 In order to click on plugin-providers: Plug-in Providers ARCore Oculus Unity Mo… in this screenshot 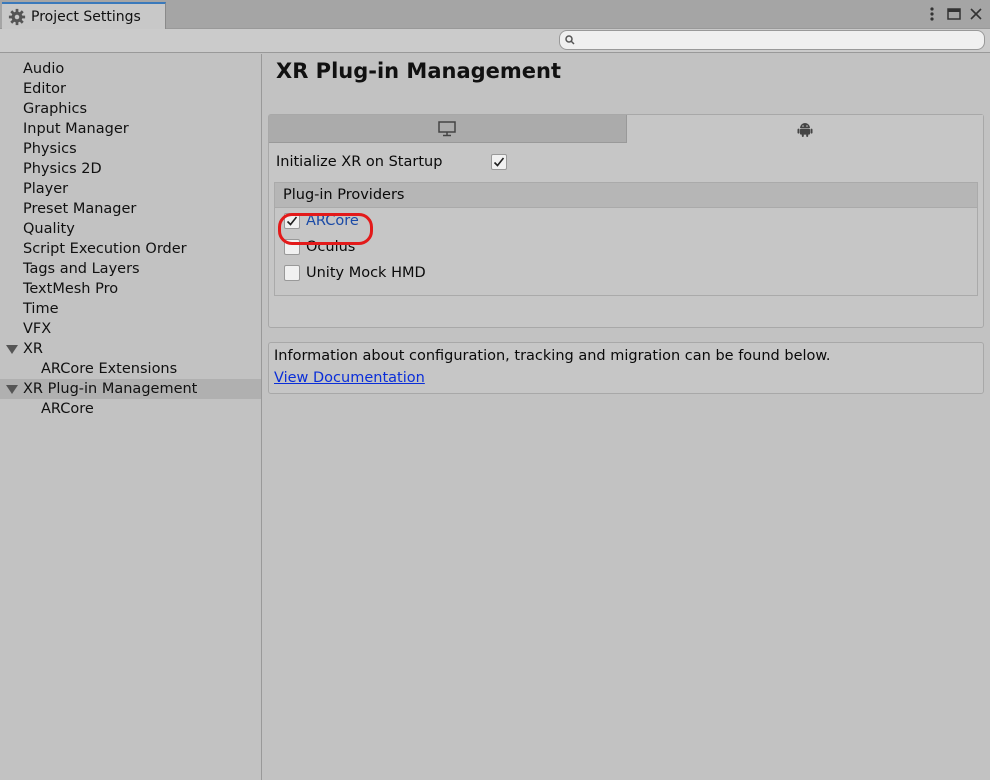, I will do `click(626, 239)`.